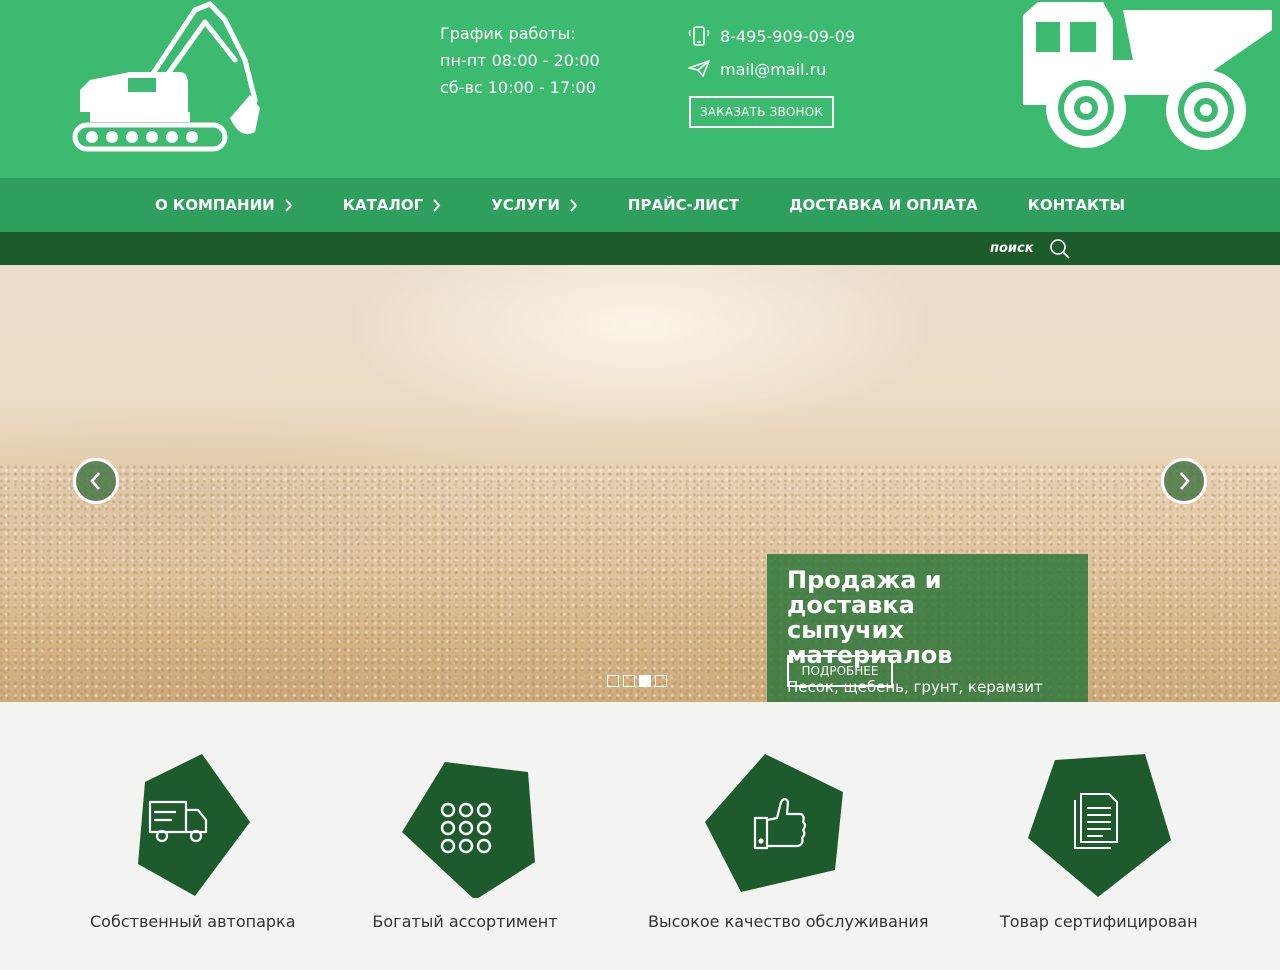 This screenshot has height=970, width=1280. Describe the element at coordinates (787, 36) in the screenshot. I see `phone-number: 8-495-909-09-09` at that location.